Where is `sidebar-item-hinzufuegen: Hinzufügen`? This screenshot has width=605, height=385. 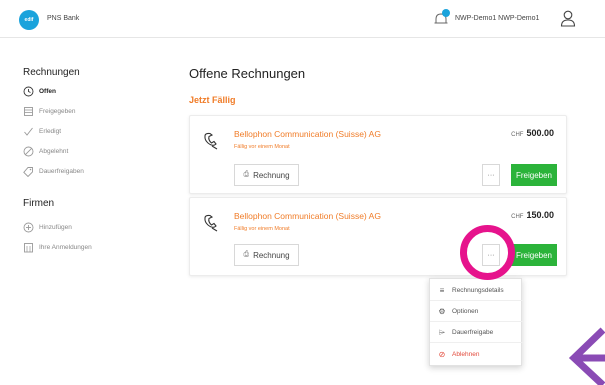 sidebar-item-hinzufuegen: Hinzufügen is located at coordinates (47, 227).